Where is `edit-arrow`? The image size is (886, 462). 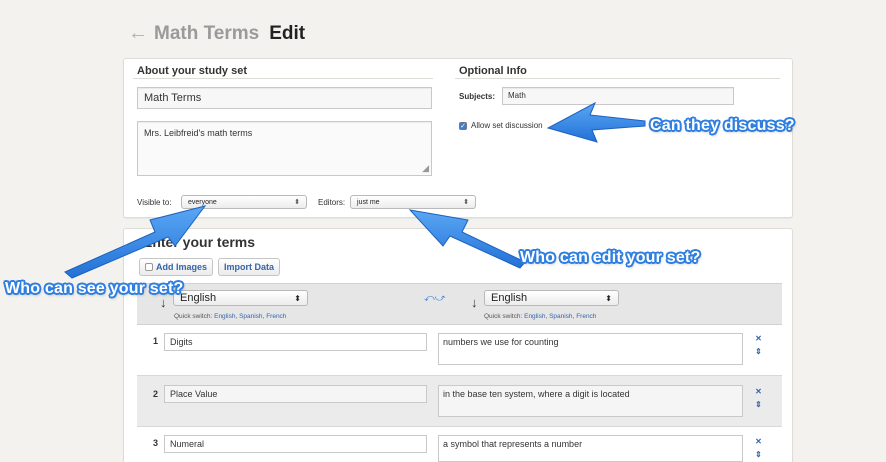 edit-arrow is located at coordinates (467, 239).